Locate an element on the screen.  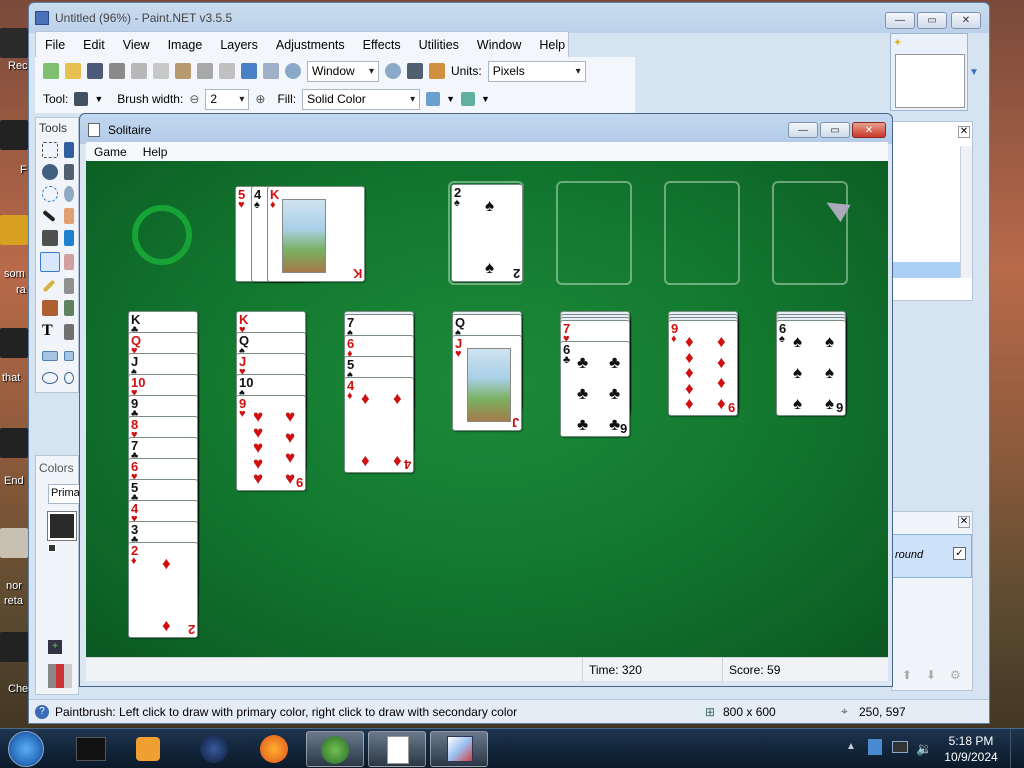
menu-image: Image is located at coordinates (185, 45).